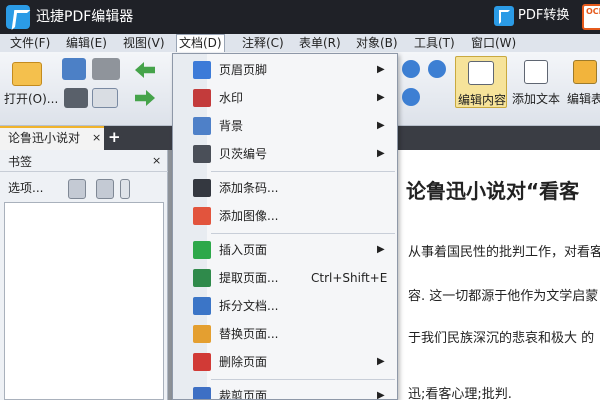  What do you see at coordinates (202, 250) in the screenshot?
I see `insert-page-icon` at bounding box center [202, 250].